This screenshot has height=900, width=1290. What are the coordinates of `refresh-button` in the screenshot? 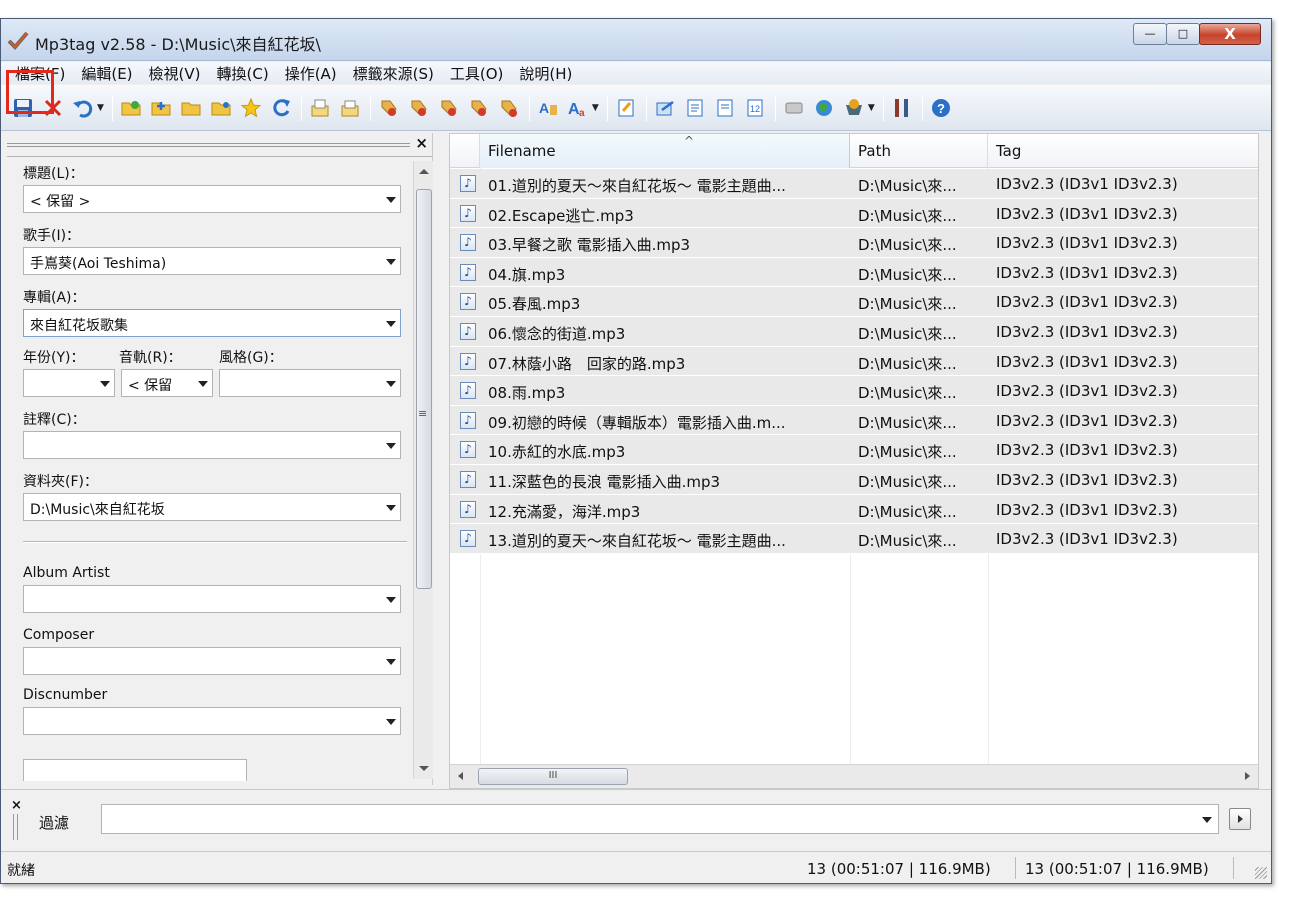 It's located at (281, 108).